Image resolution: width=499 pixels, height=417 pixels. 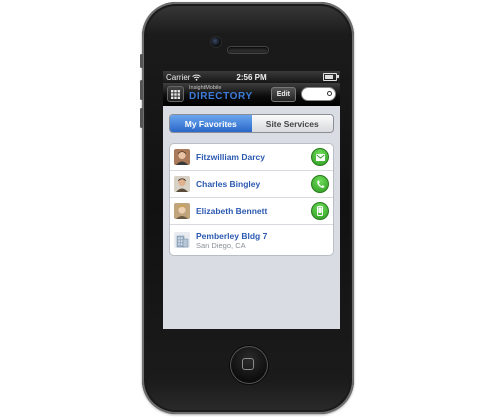 I want to click on front-camera, so click(x=216, y=42).